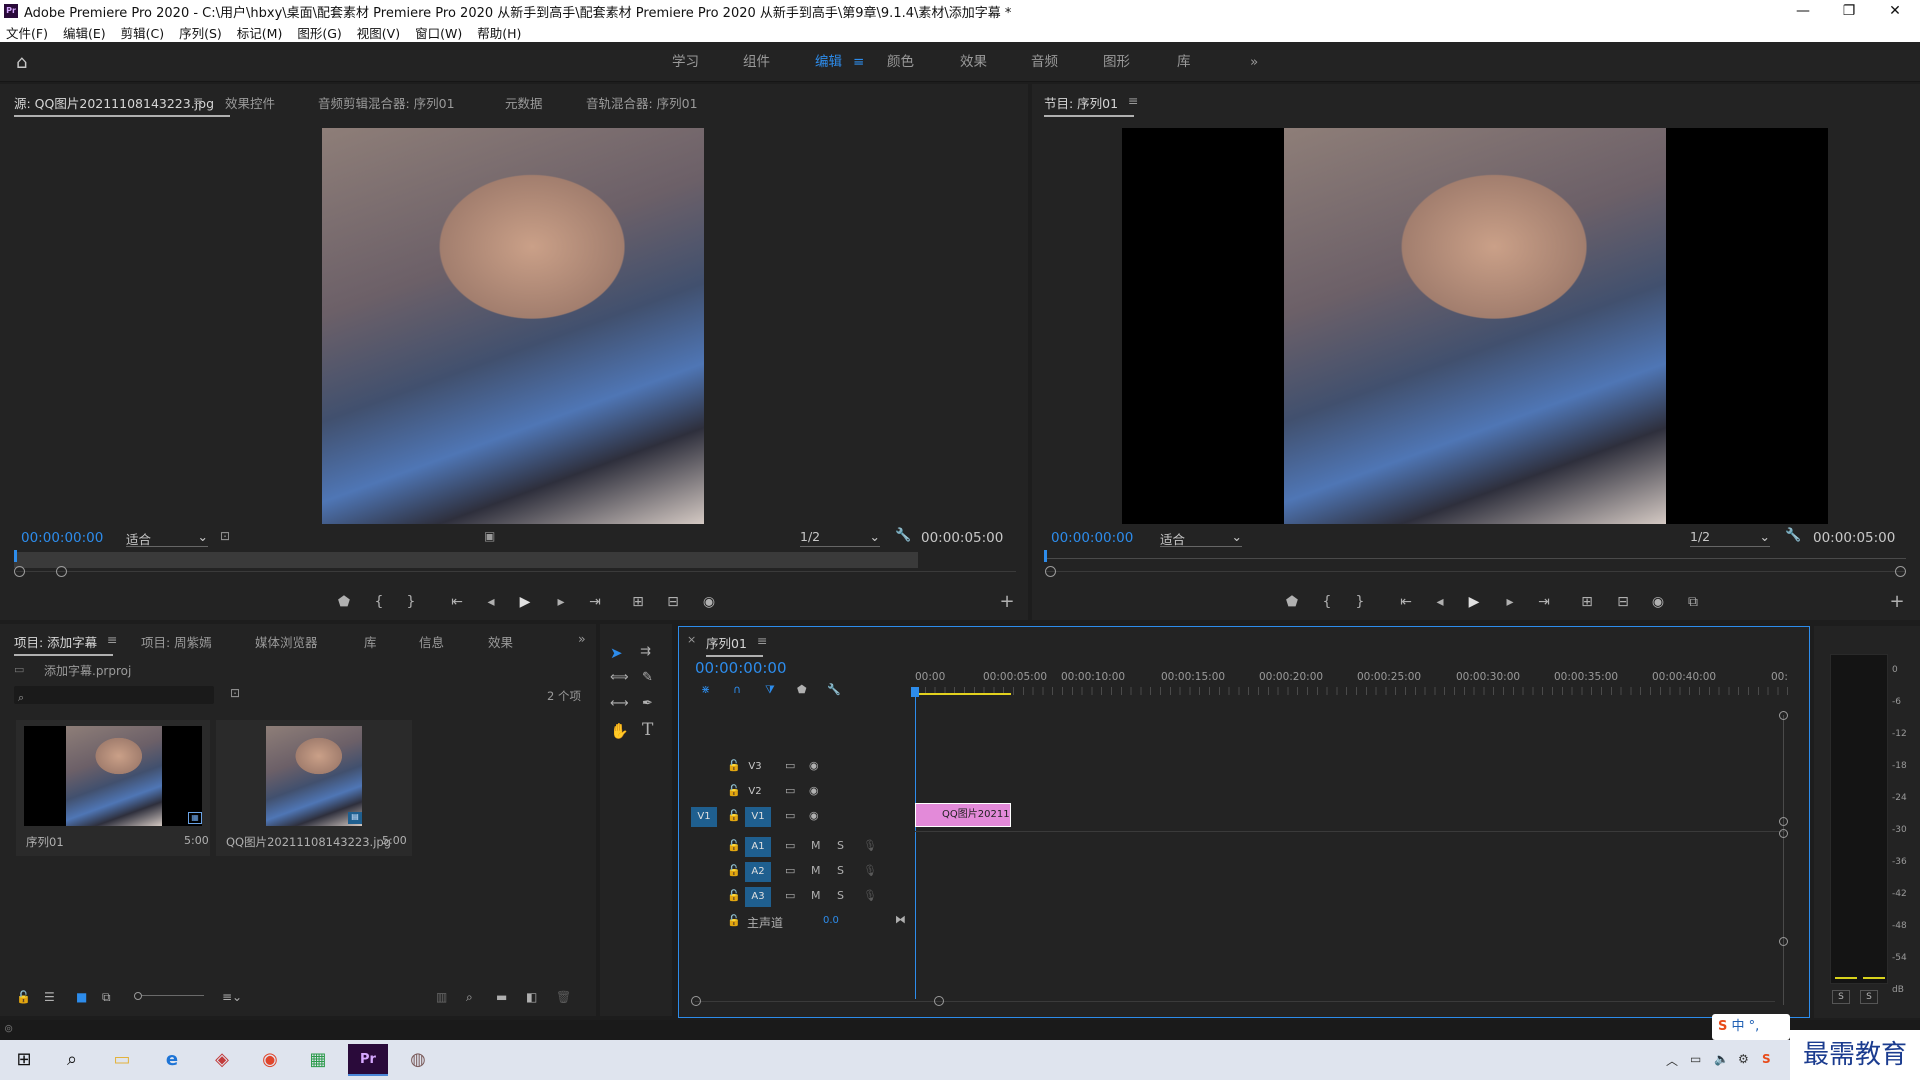 This screenshot has height=1080, width=1920. Describe the element at coordinates (638, 602) in the screenshot. I see `insert-clip-icon: ⊞` at that location.